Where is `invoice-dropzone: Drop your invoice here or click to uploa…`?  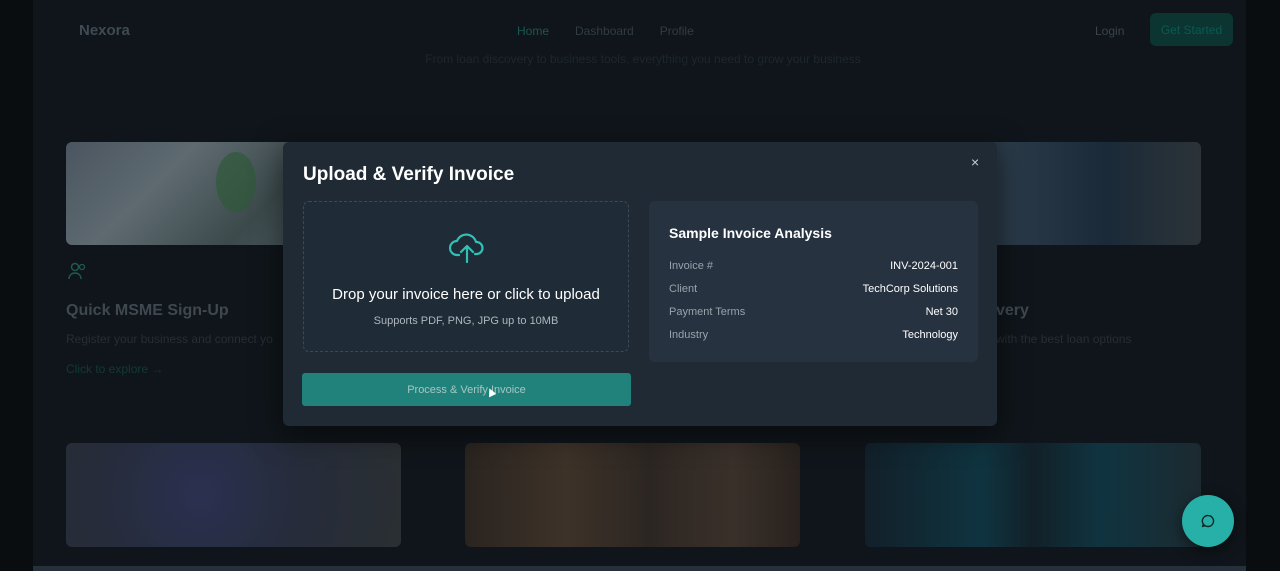 invoice-dropzone: Drop your invoice here or click to uploa… is located at coordinates (466, 276).